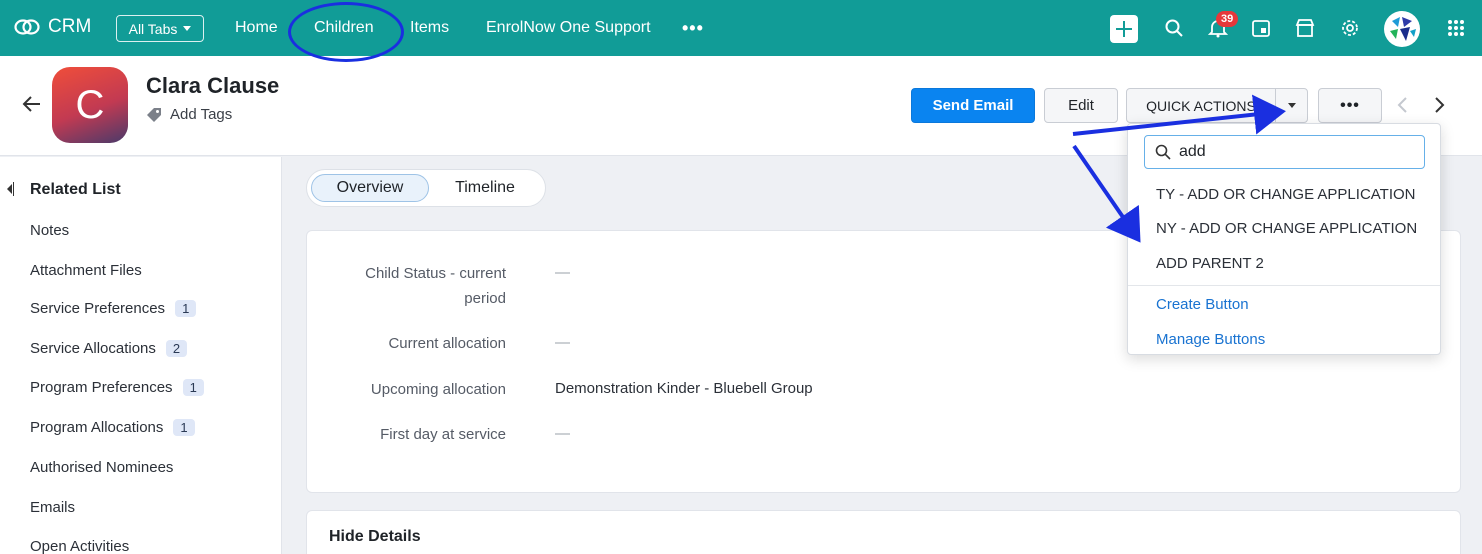  I want to click on more-tabs-icon: •••, so click(693, 28).